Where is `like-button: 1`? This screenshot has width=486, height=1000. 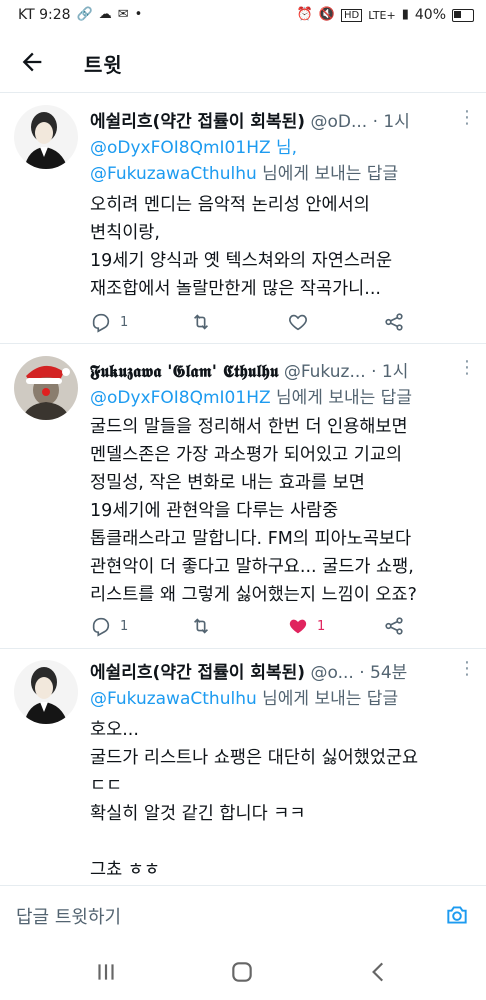
like-button: 1 is located at coordinates (306, 626).